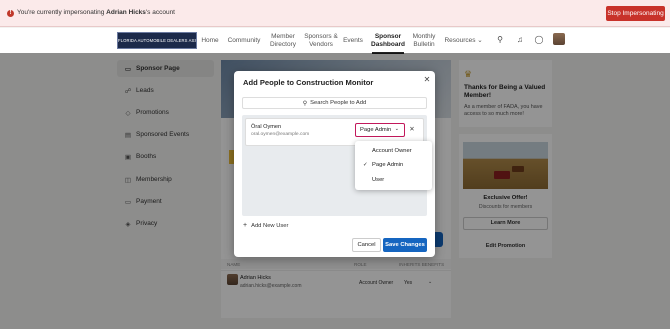 Image resolution: width=670 pixels, height=329 pixels. Describe the element at coordinates (283, 40) in the screenshot. I see `nav-member-directory: Member Directory` at that location.